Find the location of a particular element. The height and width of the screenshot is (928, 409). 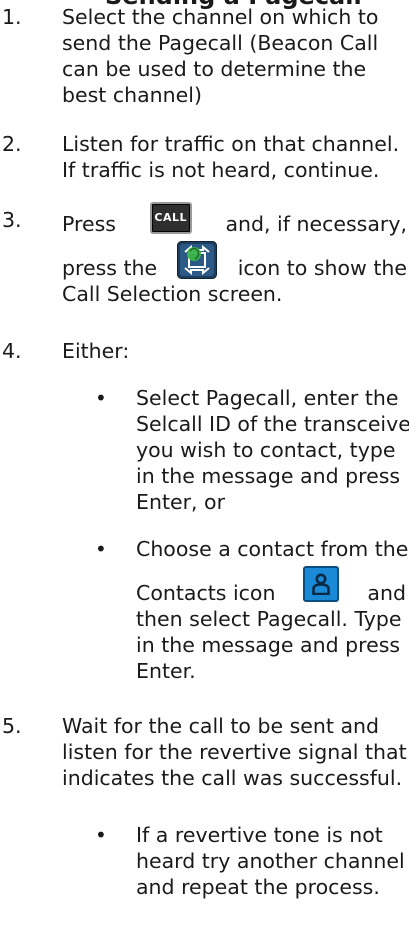

text-fragment: Contacts icon is located at coordinates (206, 593).